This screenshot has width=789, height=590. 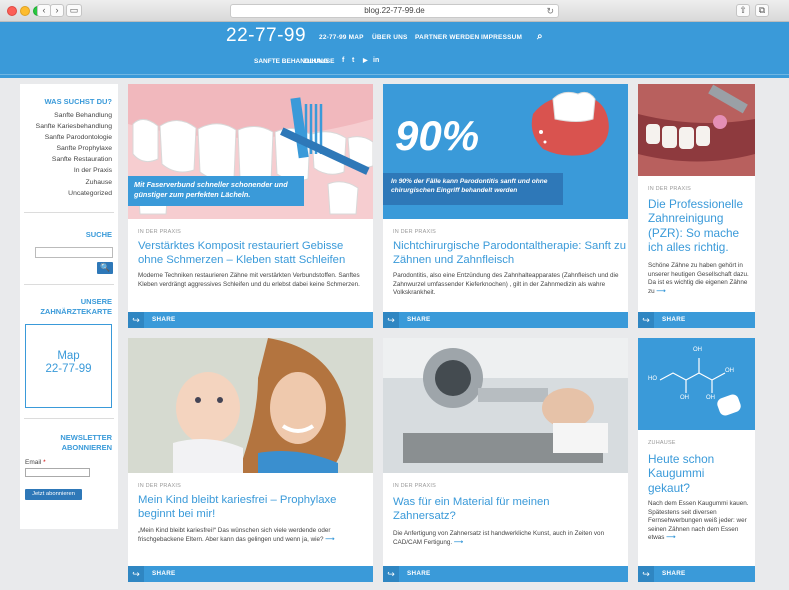 What do you see at coordinates (74, 115) in the screenshot?
I see `category-link: Sanfte Behandlung` at bounding box center [74, 115].